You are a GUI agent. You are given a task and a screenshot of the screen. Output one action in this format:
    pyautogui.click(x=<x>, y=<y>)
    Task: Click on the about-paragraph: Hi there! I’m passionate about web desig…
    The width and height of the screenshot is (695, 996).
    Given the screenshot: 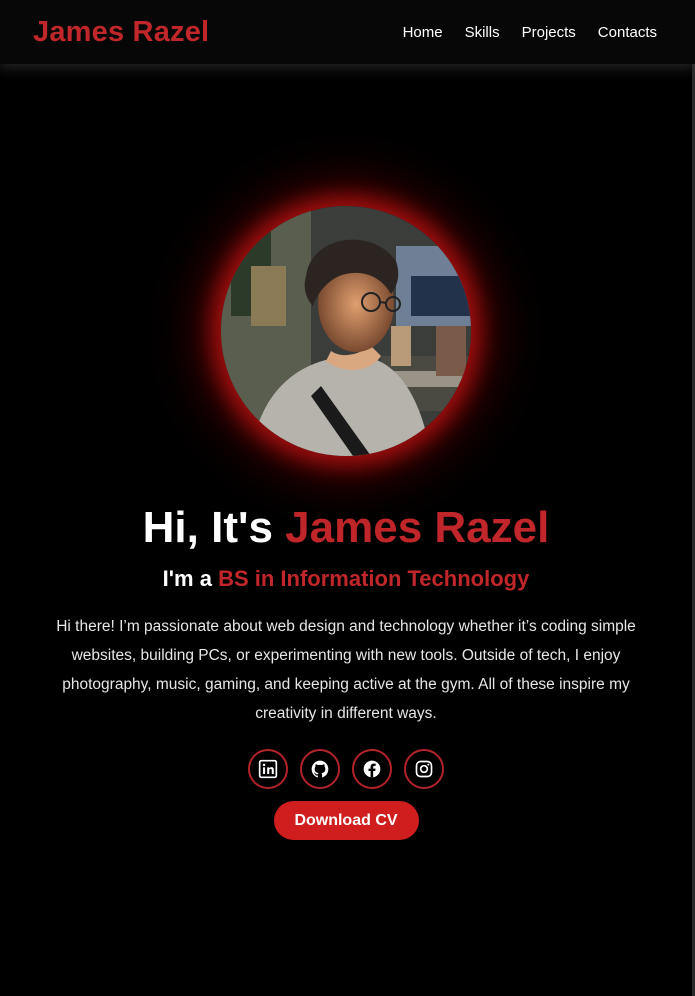 What is the action you would take?
    pyautogui.click(x=346, y=670)
    